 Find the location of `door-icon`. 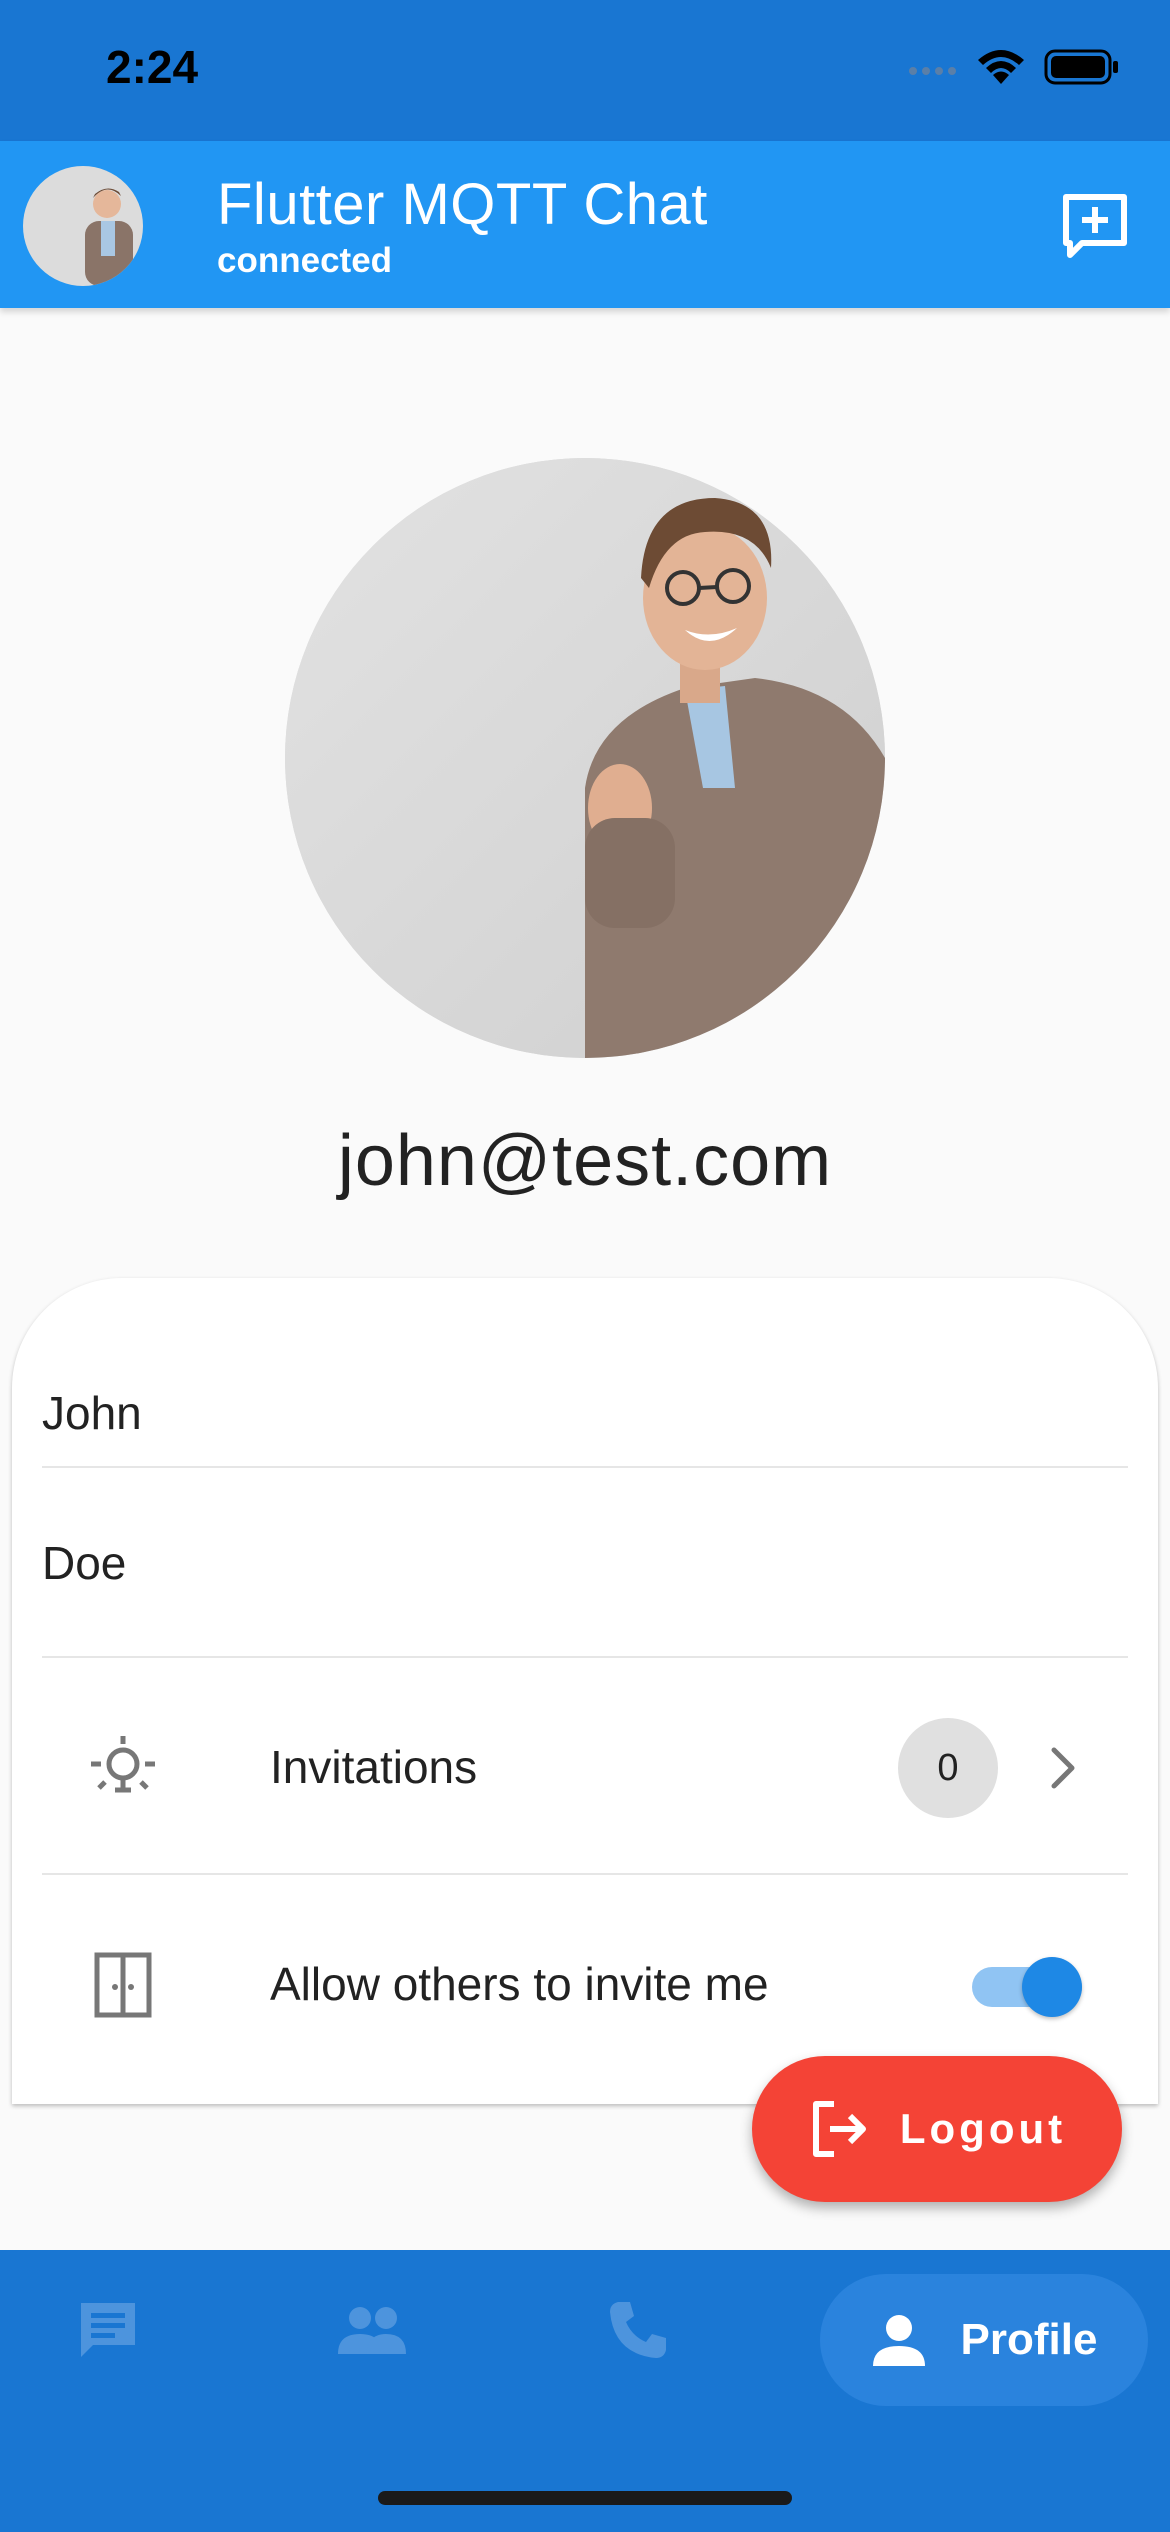

door-icon is located at coordinates (123, 1985).